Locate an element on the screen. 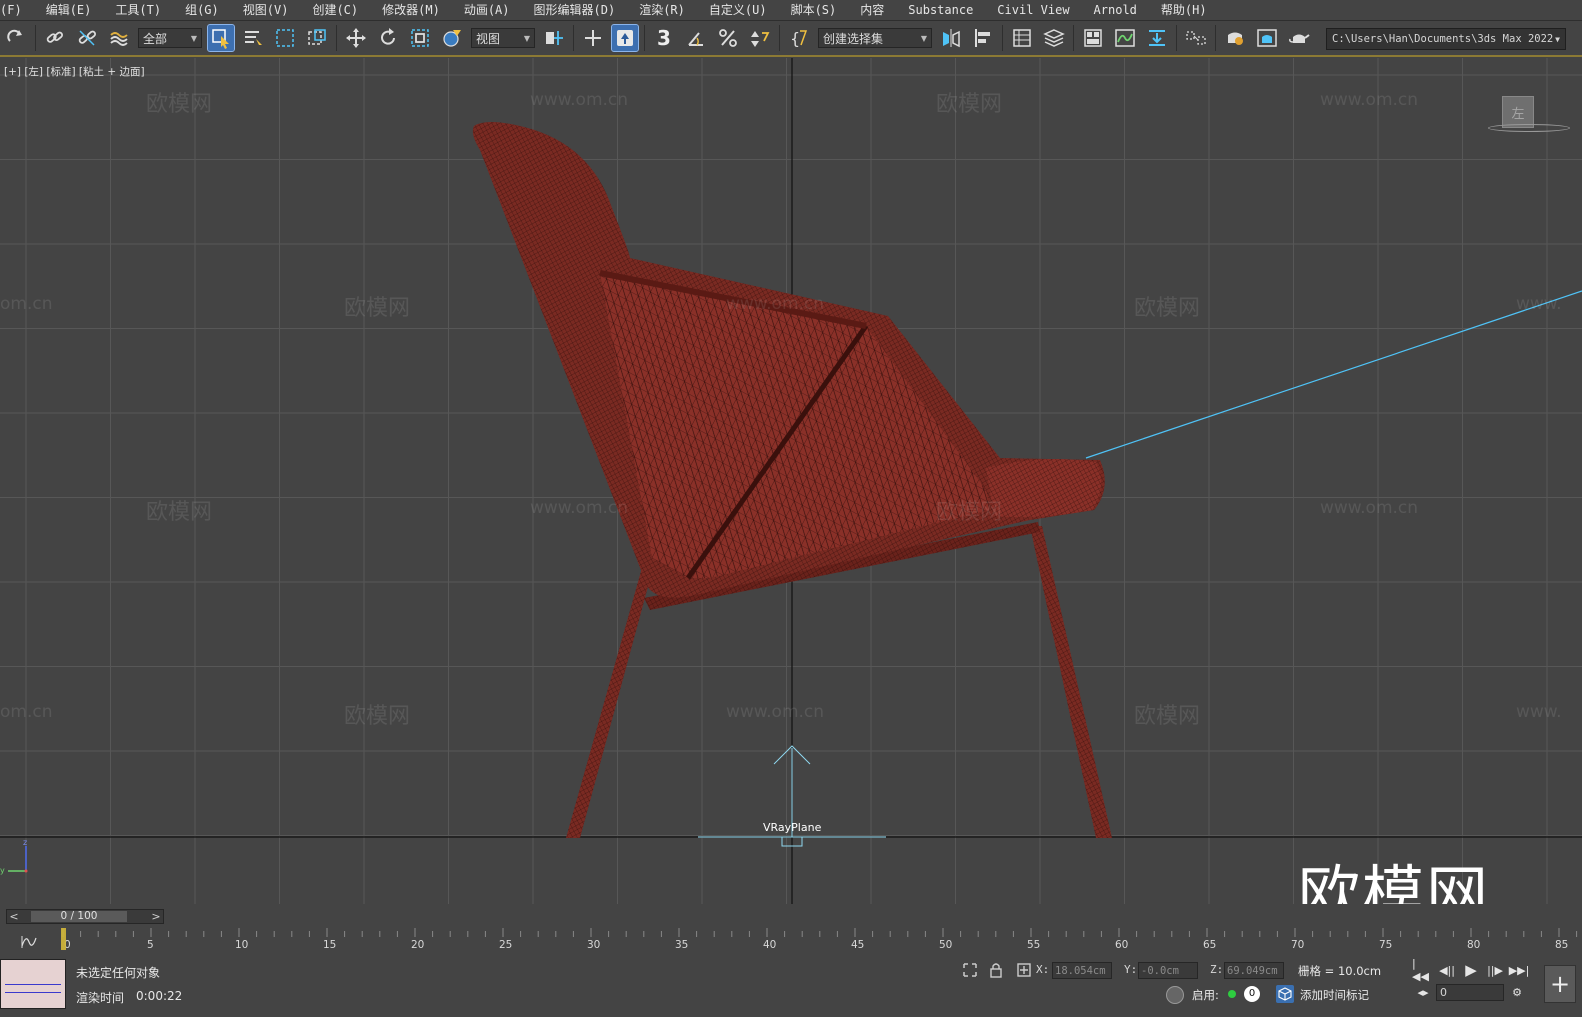 This screenshot has height=1017, width=1582. x-coord-field: 18.054cm is located at coordinates (1082, 970).